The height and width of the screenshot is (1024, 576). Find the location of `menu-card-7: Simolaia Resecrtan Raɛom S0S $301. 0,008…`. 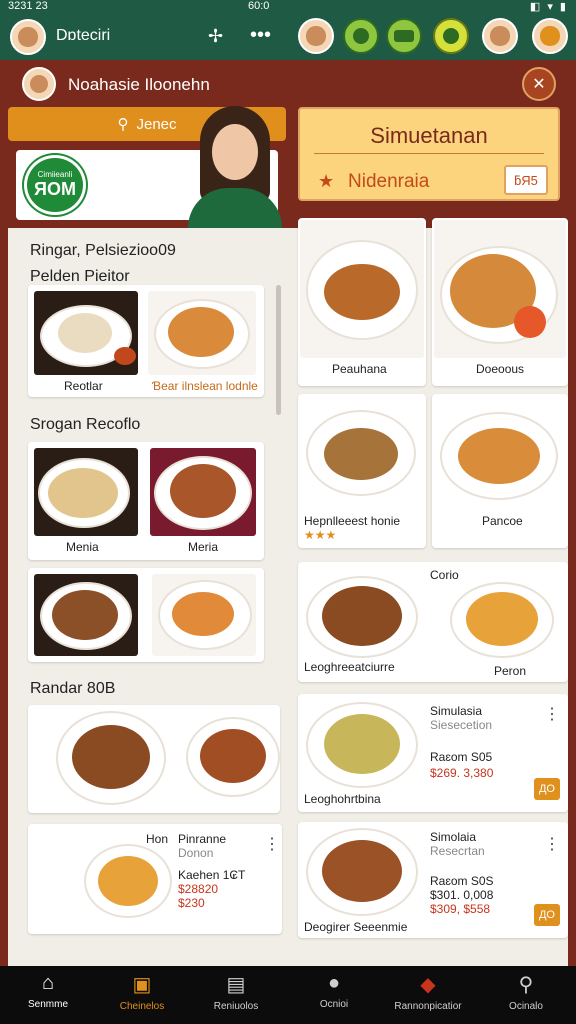

menu-card-7: Simolaia Resecrtan Raɛom S0S $301. 0,008… is located at coordinates (433, 880).